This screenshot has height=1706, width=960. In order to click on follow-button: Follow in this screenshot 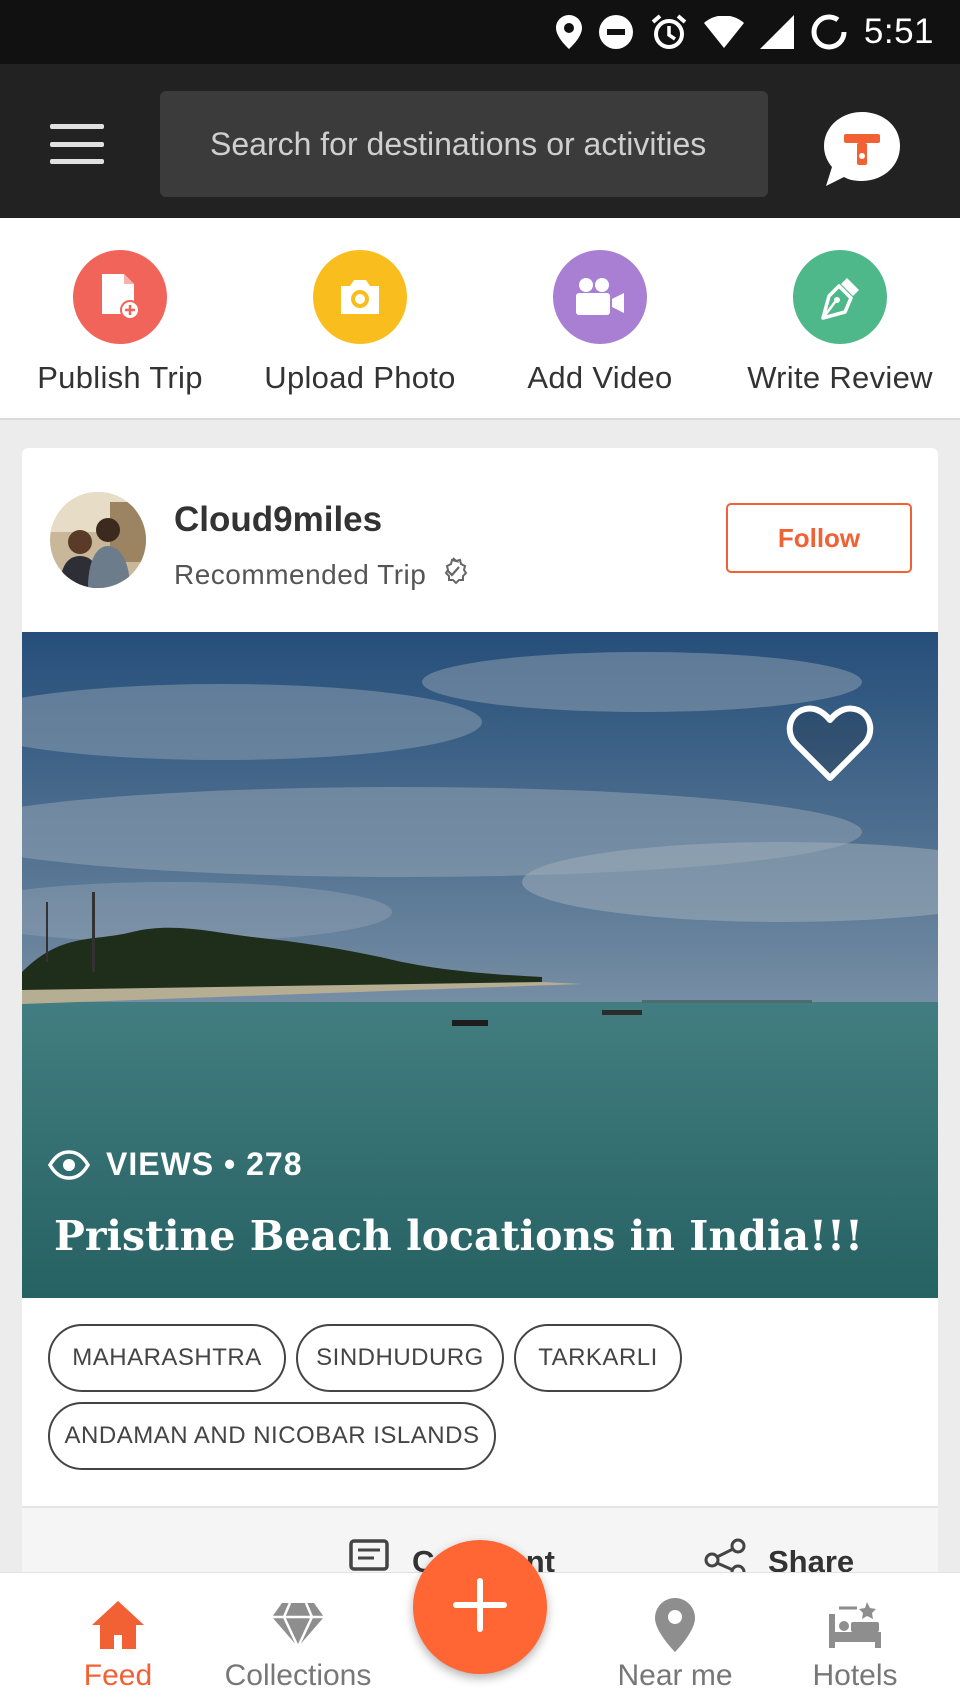, I will do `click(819, 538)`.